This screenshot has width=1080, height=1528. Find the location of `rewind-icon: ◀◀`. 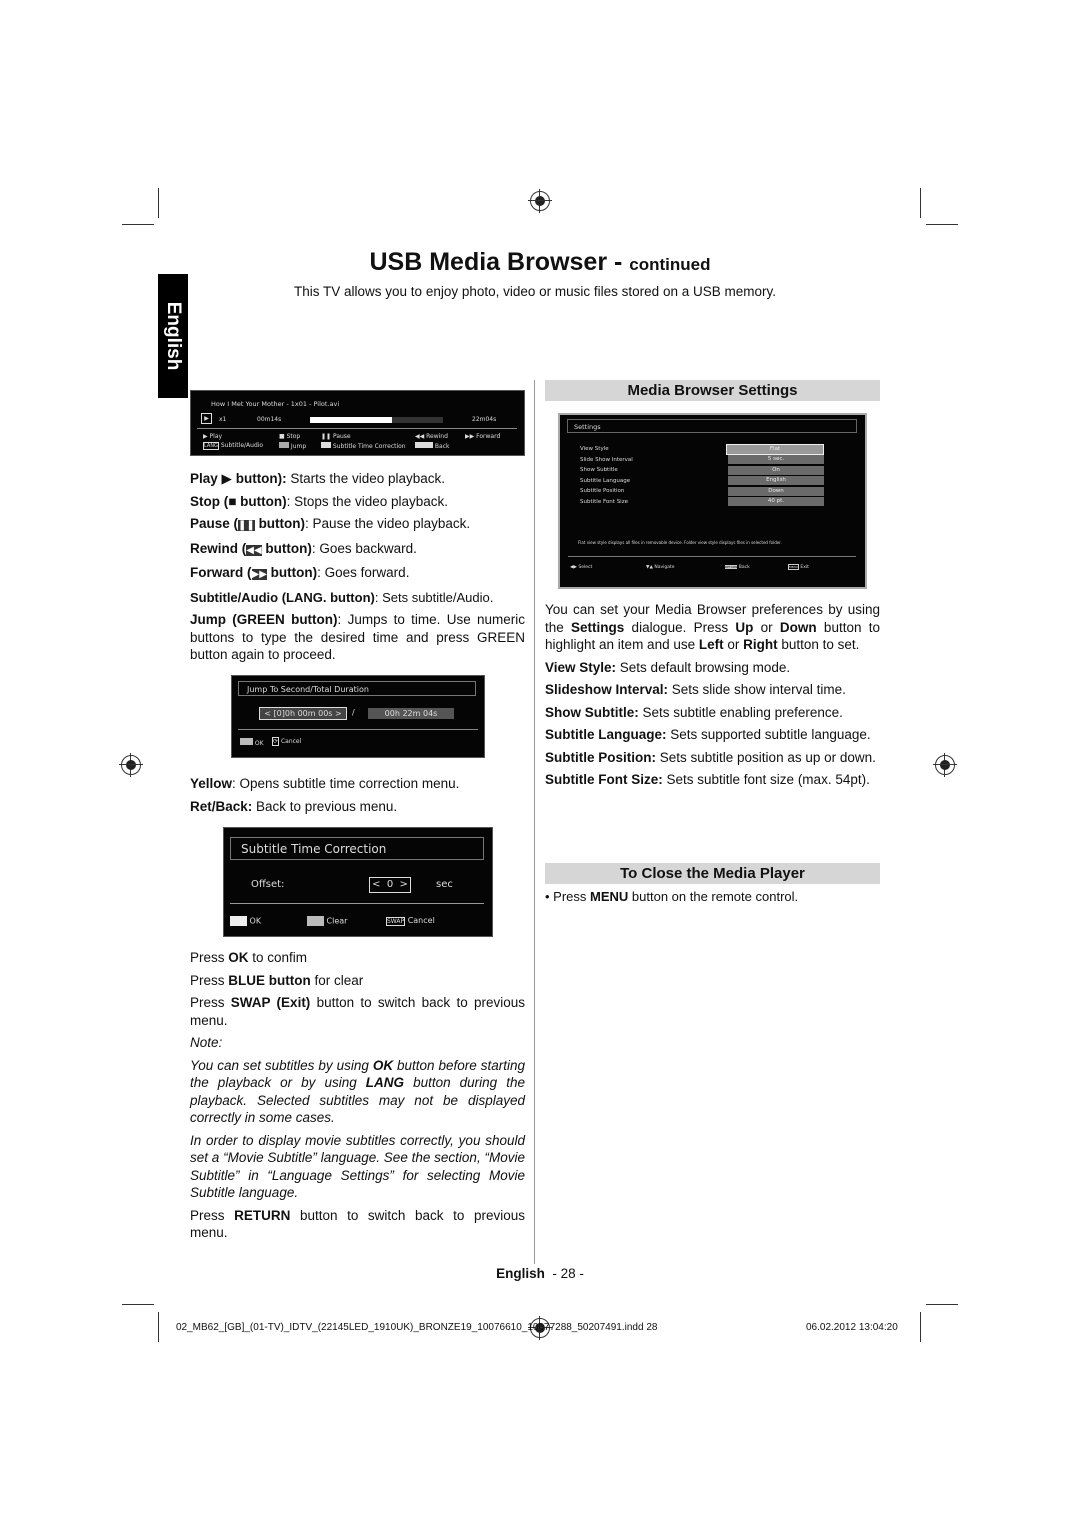

rewind-icon: ◀◀ is located at coordinates (254, 550).